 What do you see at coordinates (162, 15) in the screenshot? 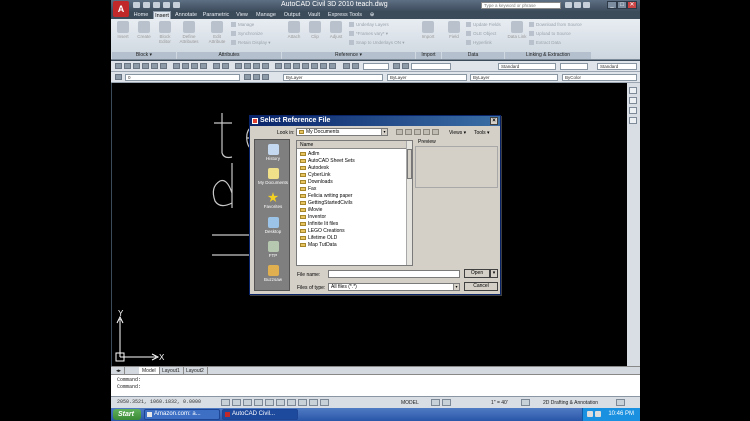
I see `tab-insert: Insert` at bounding box center [162, 15].